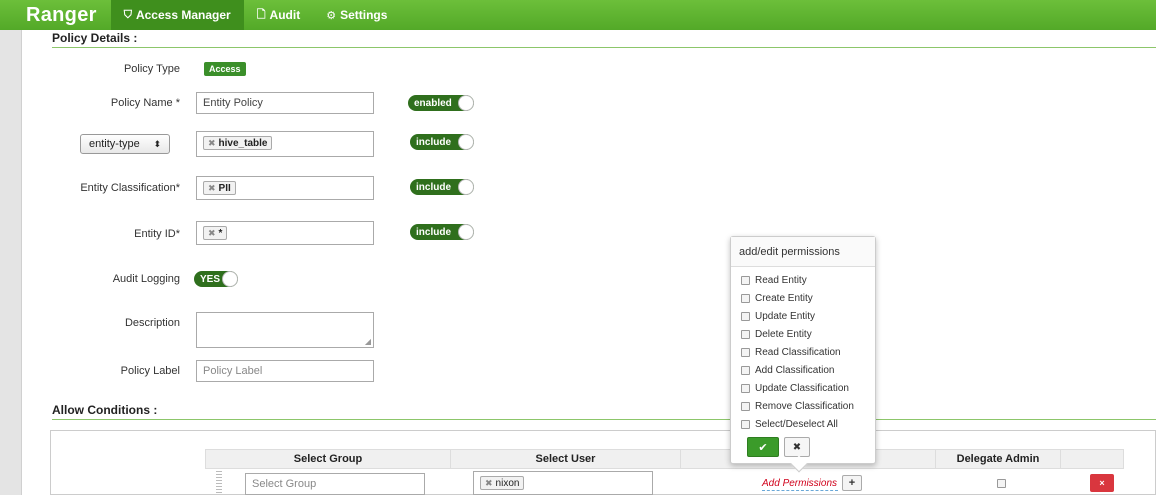  What do you see at coordinates (563, 483) in the screenshot?
I see `select-user-input: ✖ nixon` at bounding box center [563, 483].